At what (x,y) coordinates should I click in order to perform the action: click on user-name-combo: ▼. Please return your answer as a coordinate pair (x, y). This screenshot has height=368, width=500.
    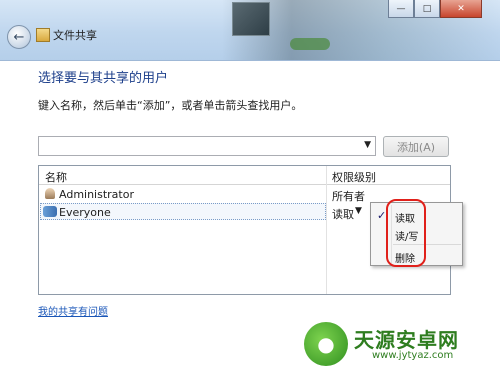
    Looking at the image, I should click on (207, 146).